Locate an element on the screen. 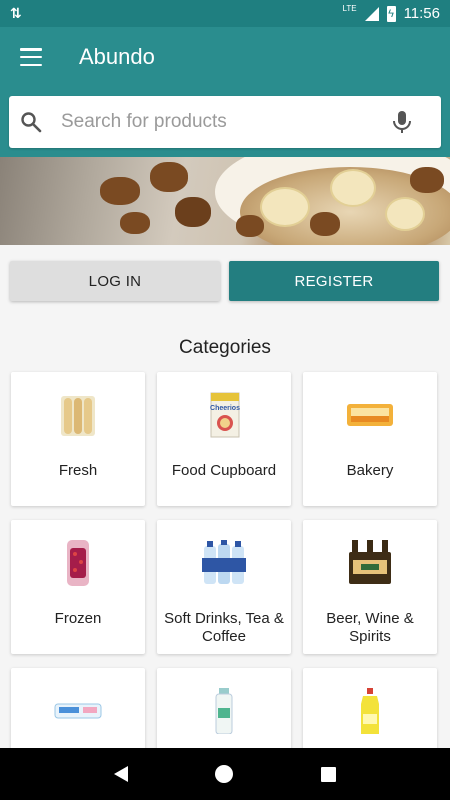  network-type: LTE is located at coordinates (349, 8).